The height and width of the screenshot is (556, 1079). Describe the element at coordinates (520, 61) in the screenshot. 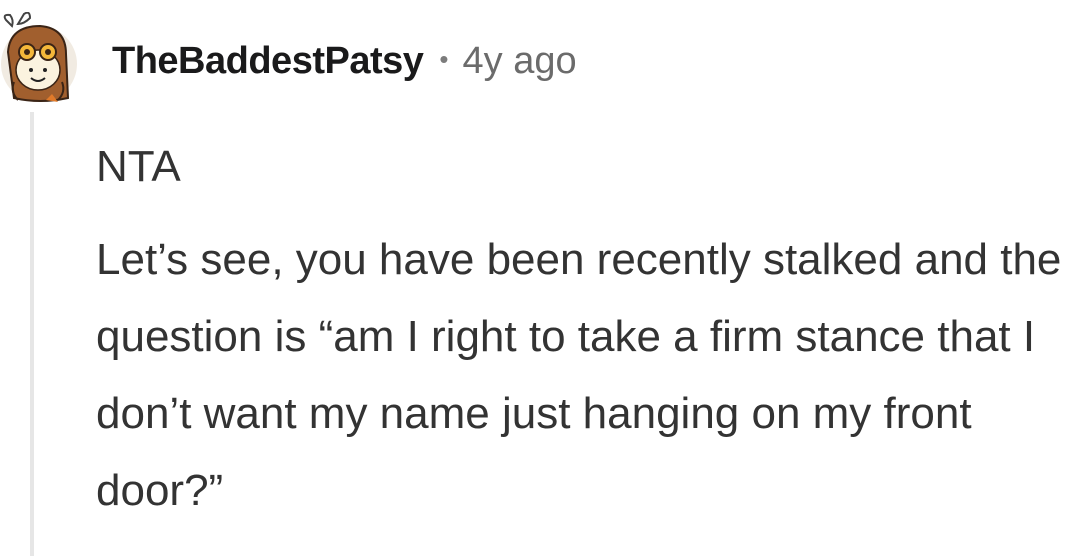

I see `comment-timestamp: 4y ago` at that location.